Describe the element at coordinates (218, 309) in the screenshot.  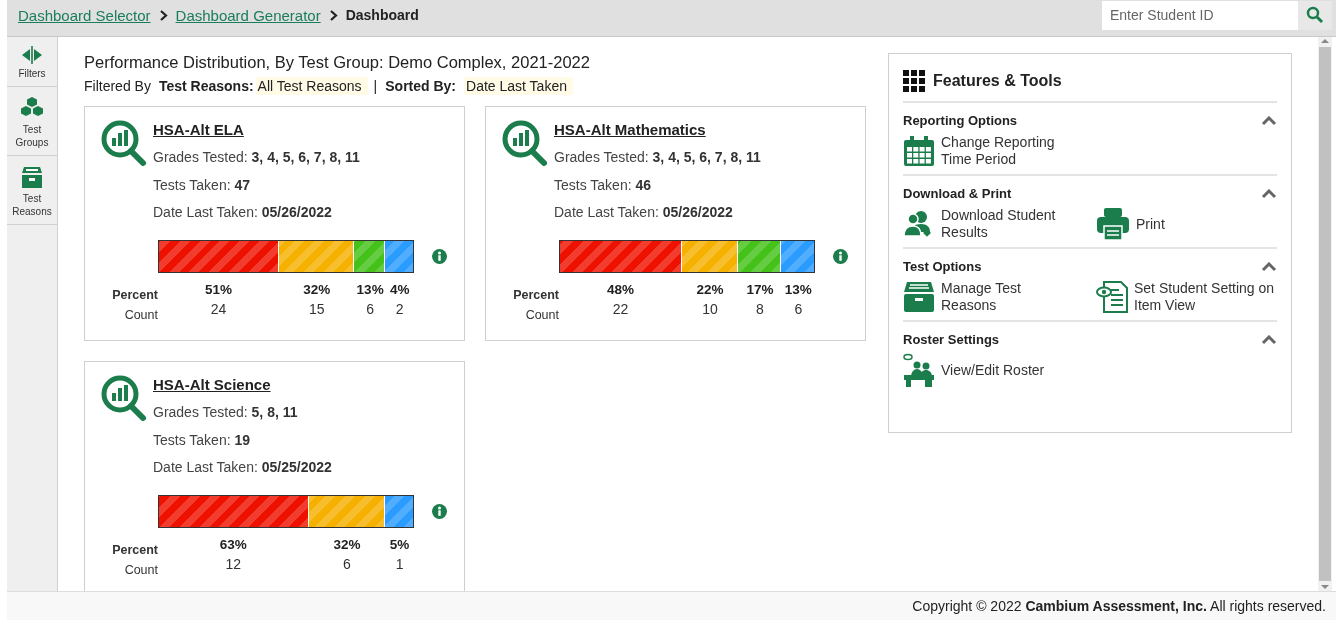
I see `count-value: 24` at that location.